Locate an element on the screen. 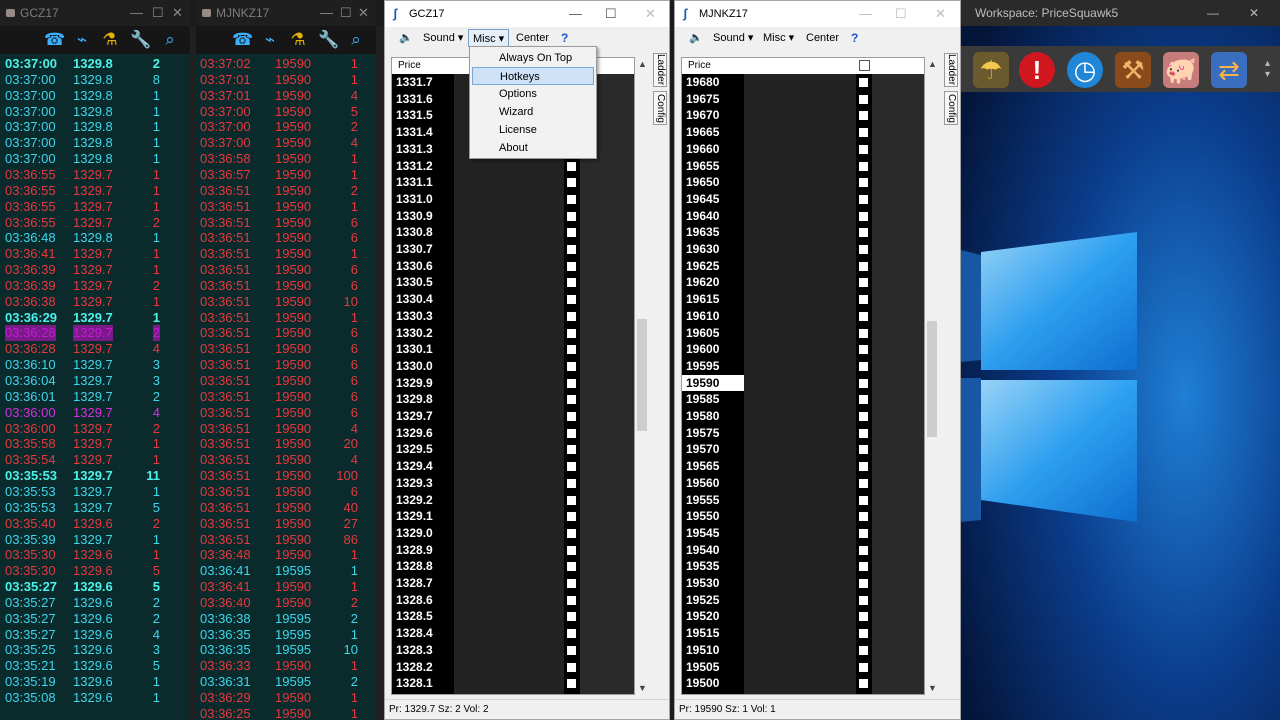  price-level: 19555 is located at coordinates (713, 500).